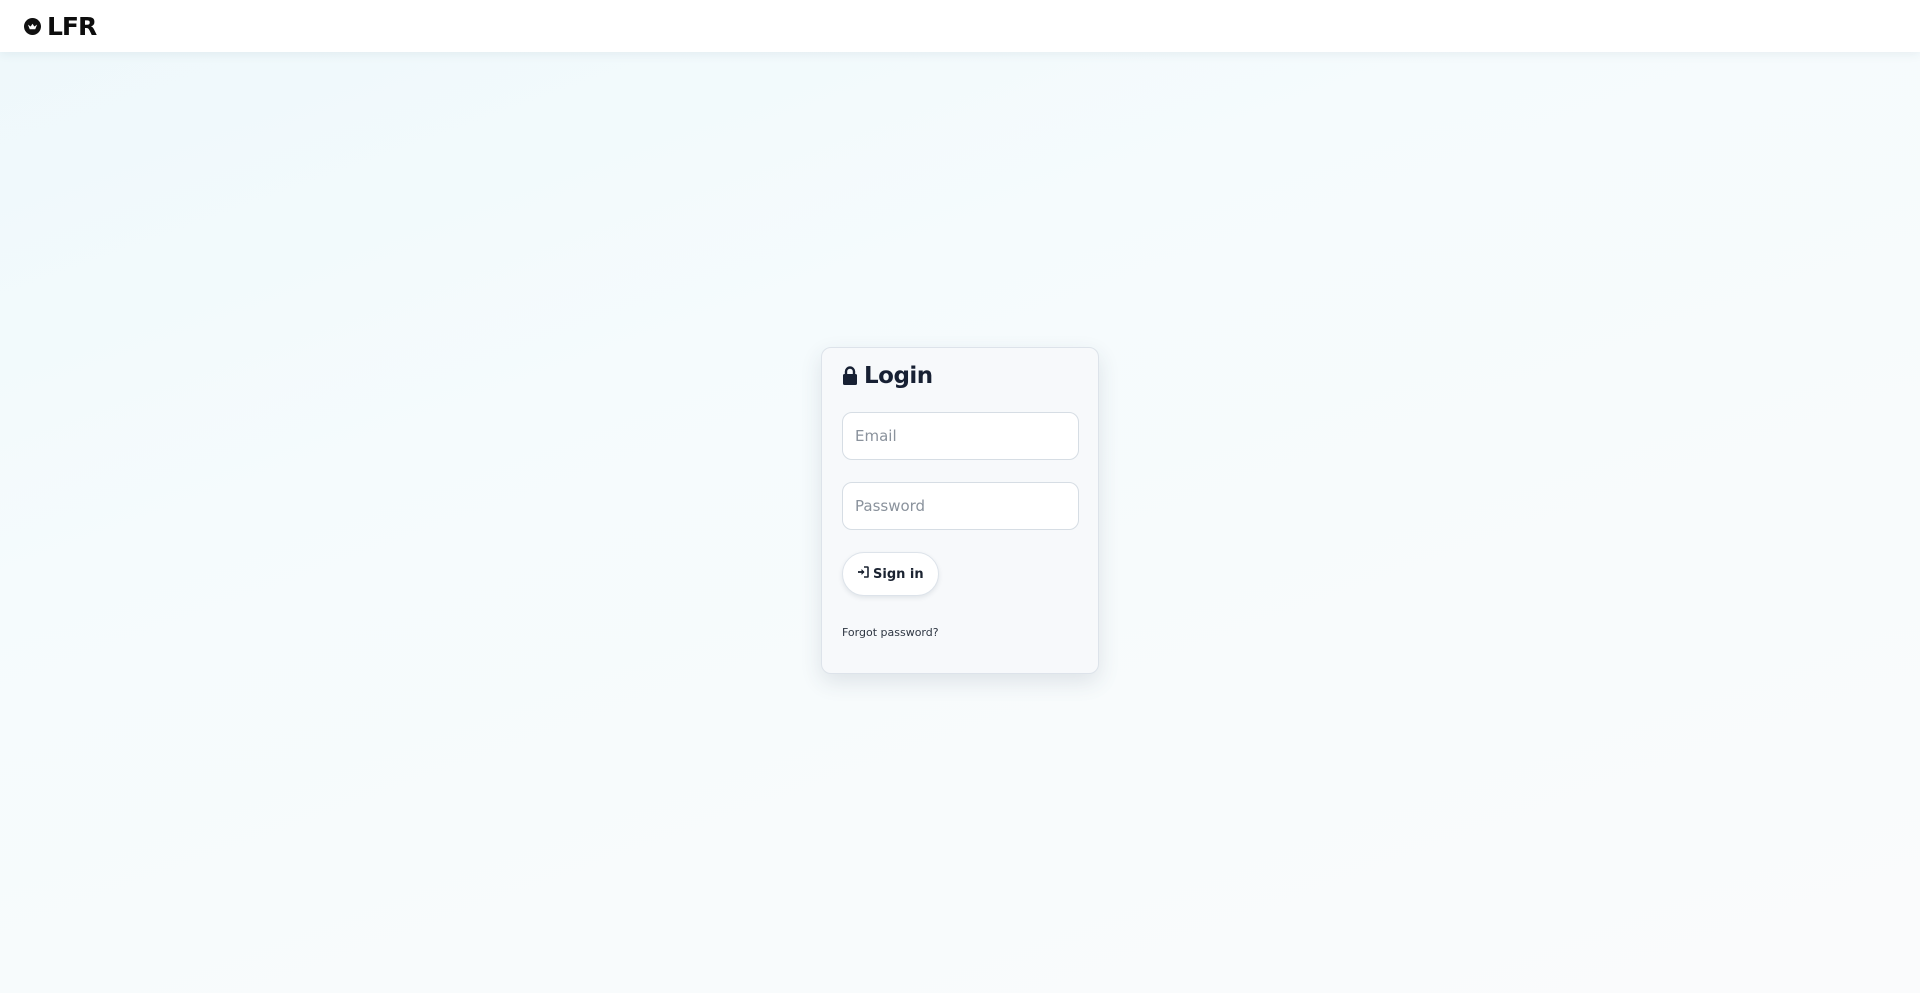 This screenshot has width=1920, height=993. Describe the element at coordinates (960, 376) in the screenshot. I see `login-header: Login` at that location.